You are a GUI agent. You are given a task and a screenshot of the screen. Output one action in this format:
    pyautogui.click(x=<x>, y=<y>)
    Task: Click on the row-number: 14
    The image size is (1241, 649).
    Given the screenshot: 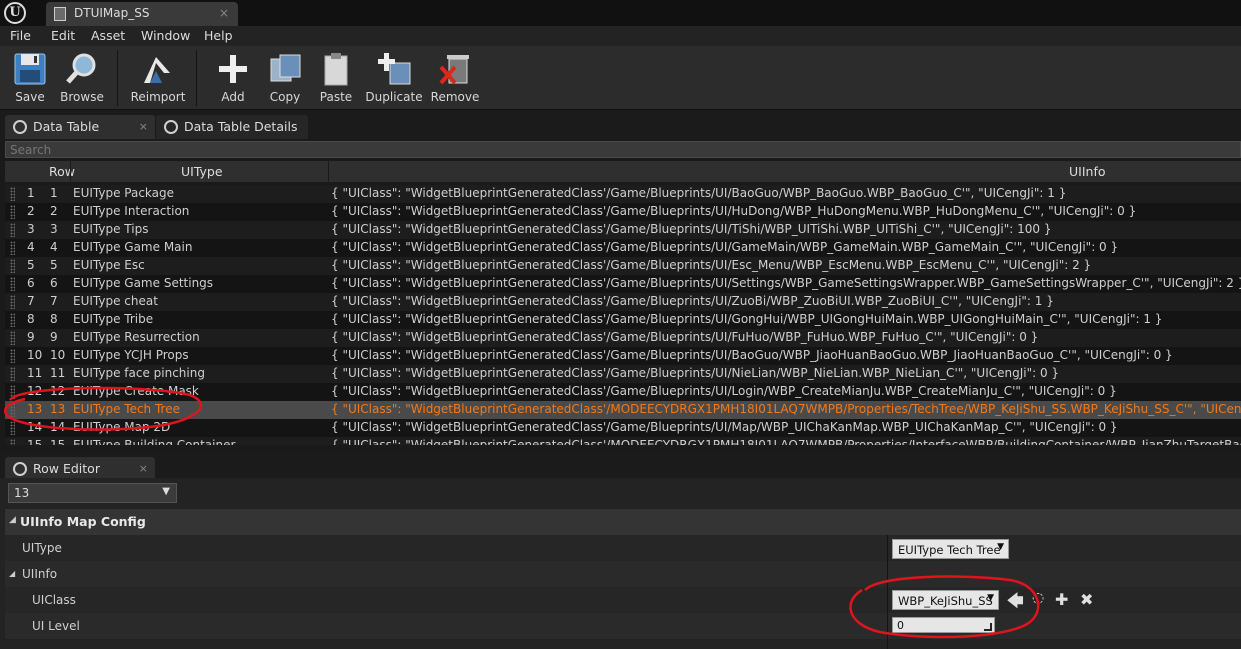 What is the action you would take?
    pyautogui.click(x=35, y=427)
    